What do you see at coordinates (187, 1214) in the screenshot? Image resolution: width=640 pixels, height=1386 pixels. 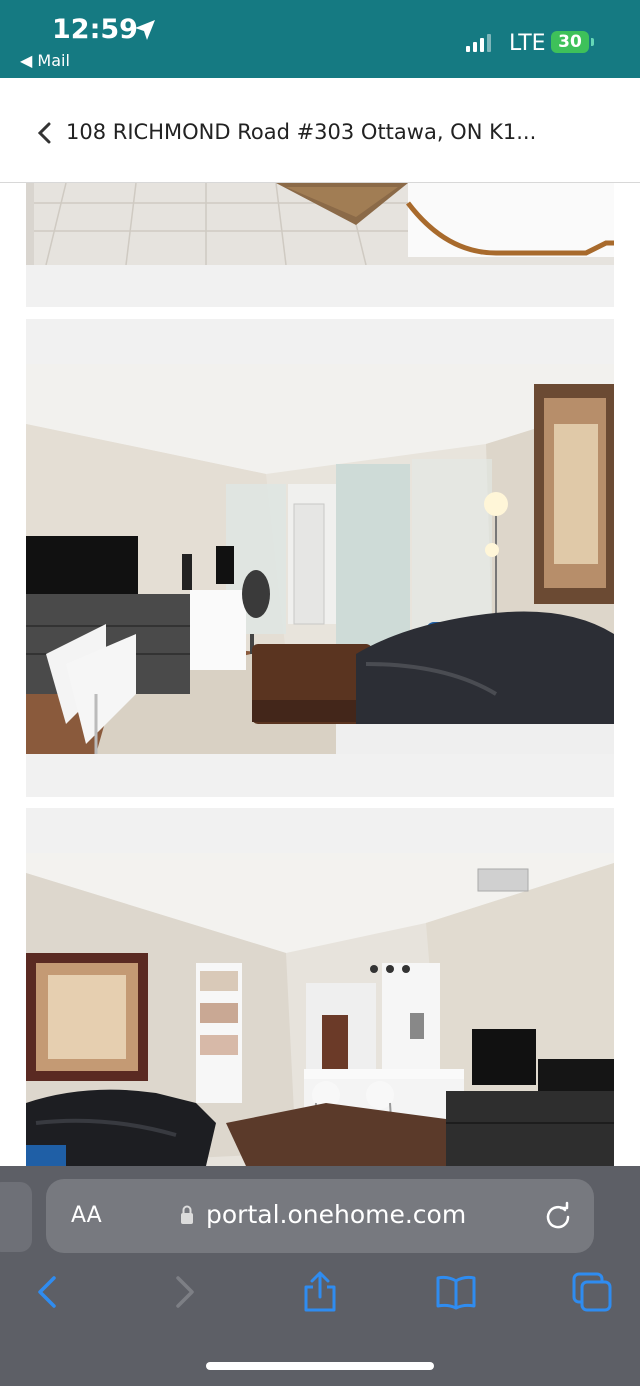 I see `lock-icon` at bounding box center [187, 1214].